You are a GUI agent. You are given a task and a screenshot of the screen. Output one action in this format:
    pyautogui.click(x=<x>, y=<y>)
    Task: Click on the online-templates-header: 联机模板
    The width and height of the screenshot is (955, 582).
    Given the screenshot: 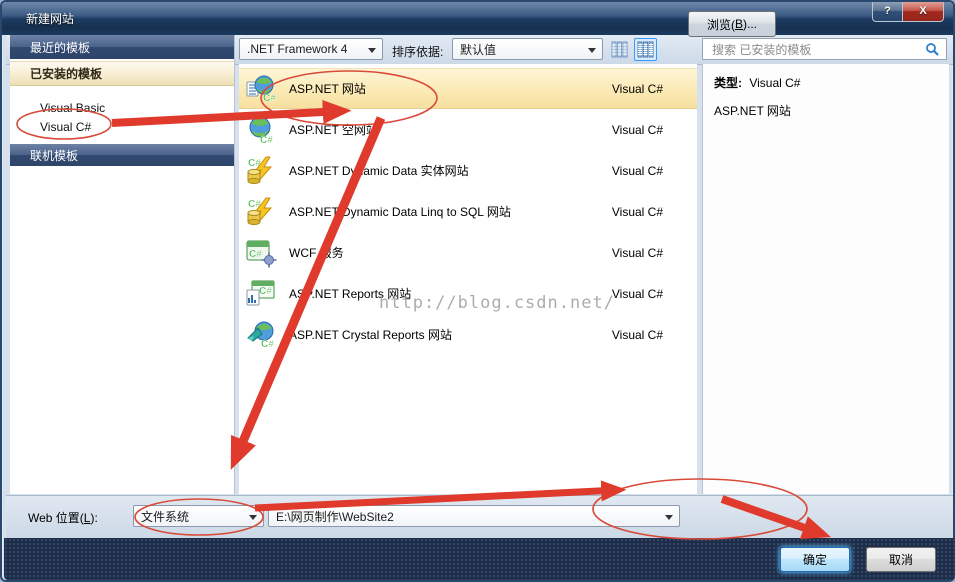 What is the action you would take?
    pyautogui.click(x=122, y=155)
    